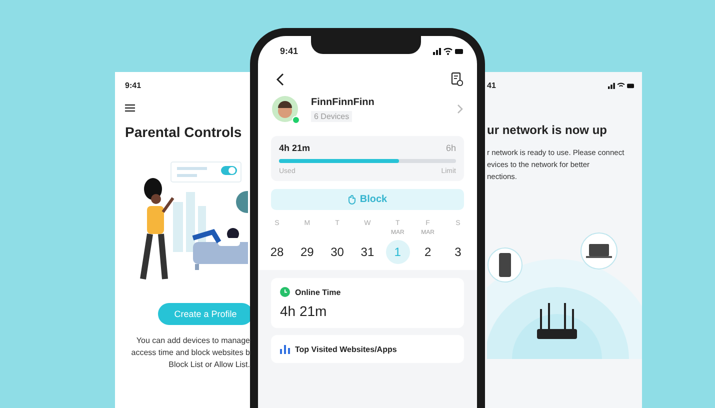  I want to click on card-title: Online Time, so click(318, 292).